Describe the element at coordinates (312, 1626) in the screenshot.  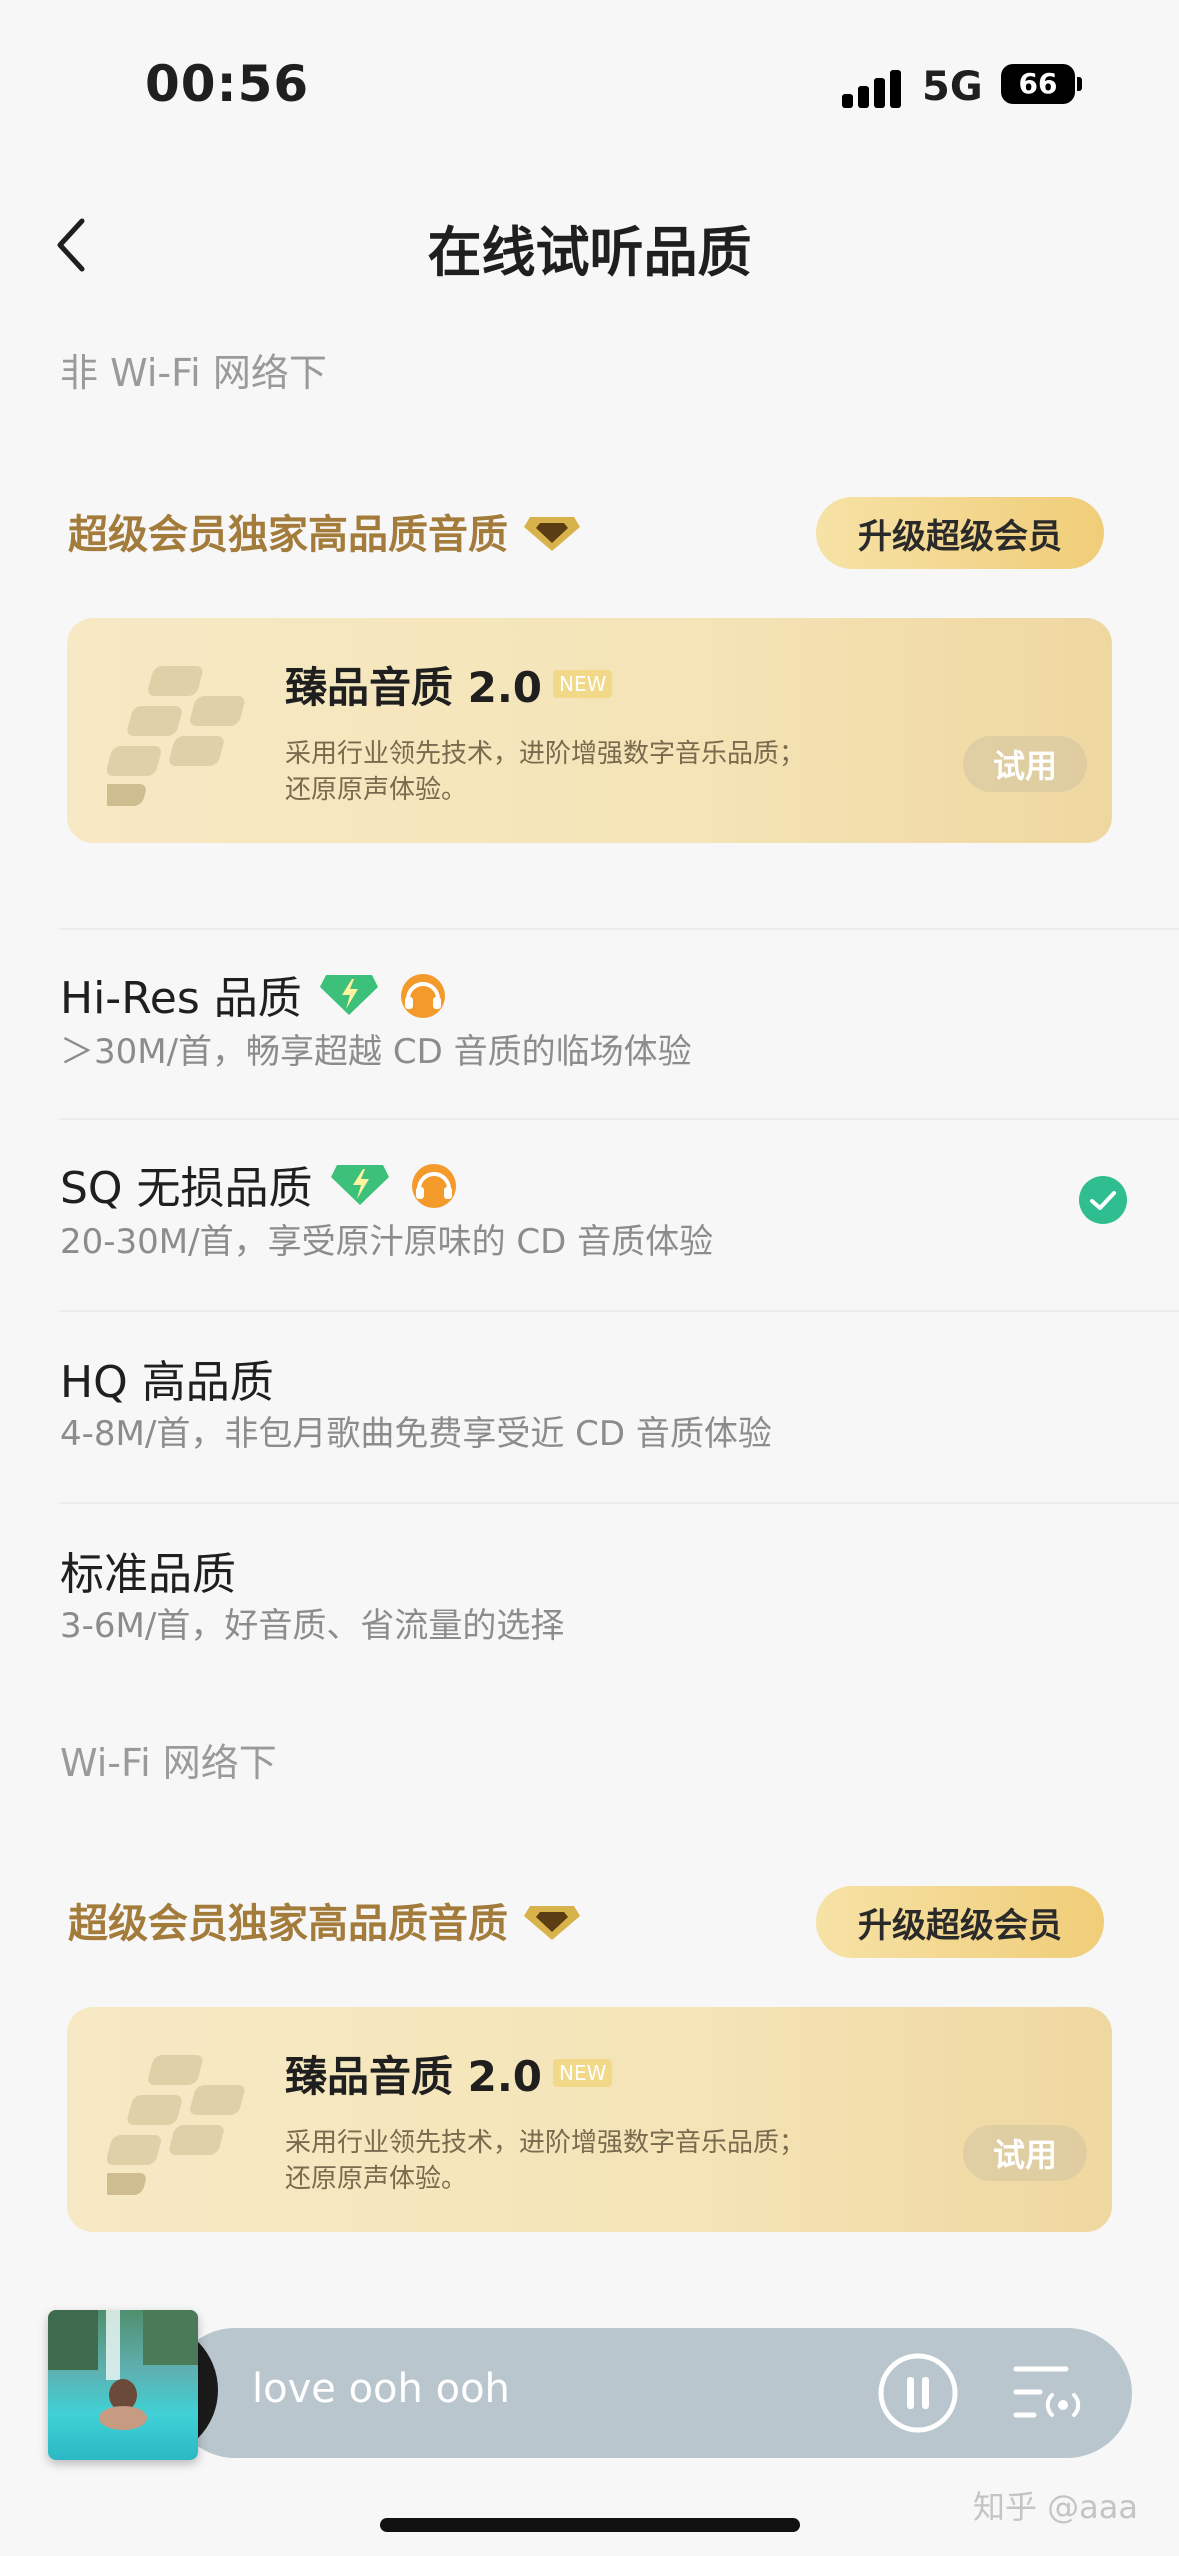
I see `option-description: 3-6M/首，好音质、省流量的选择` at that location.